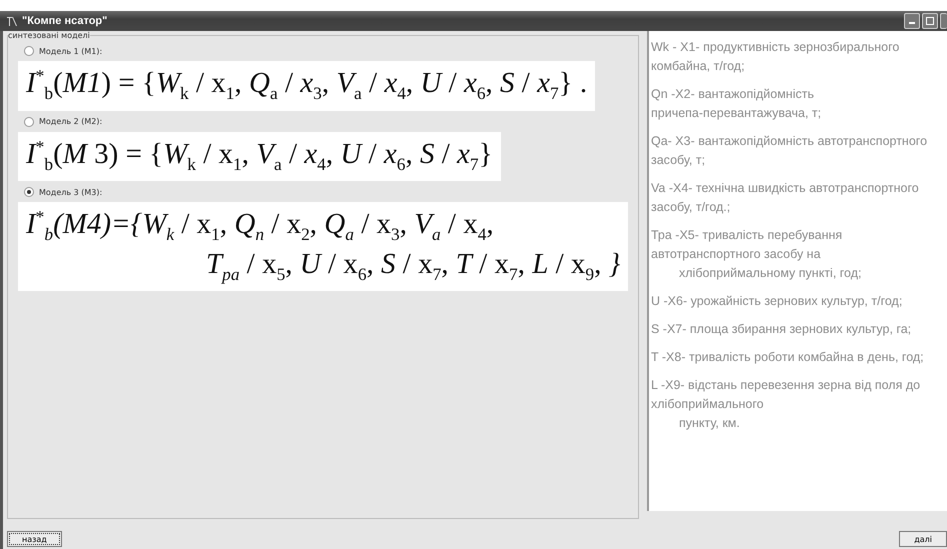 This screenshot has width=947, height=549. Describe the element at coordinates (943, 21) in the screenshot. I see `close-button` at that location.